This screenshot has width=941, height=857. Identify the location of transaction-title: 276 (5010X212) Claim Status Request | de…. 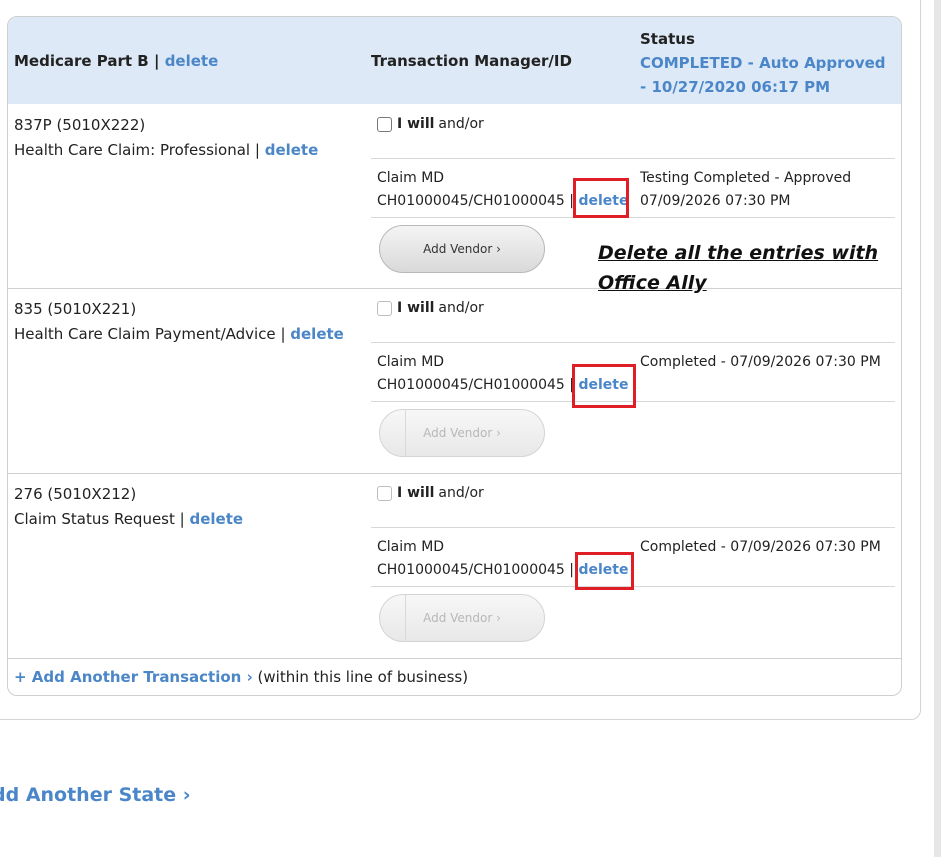
(128, 507).